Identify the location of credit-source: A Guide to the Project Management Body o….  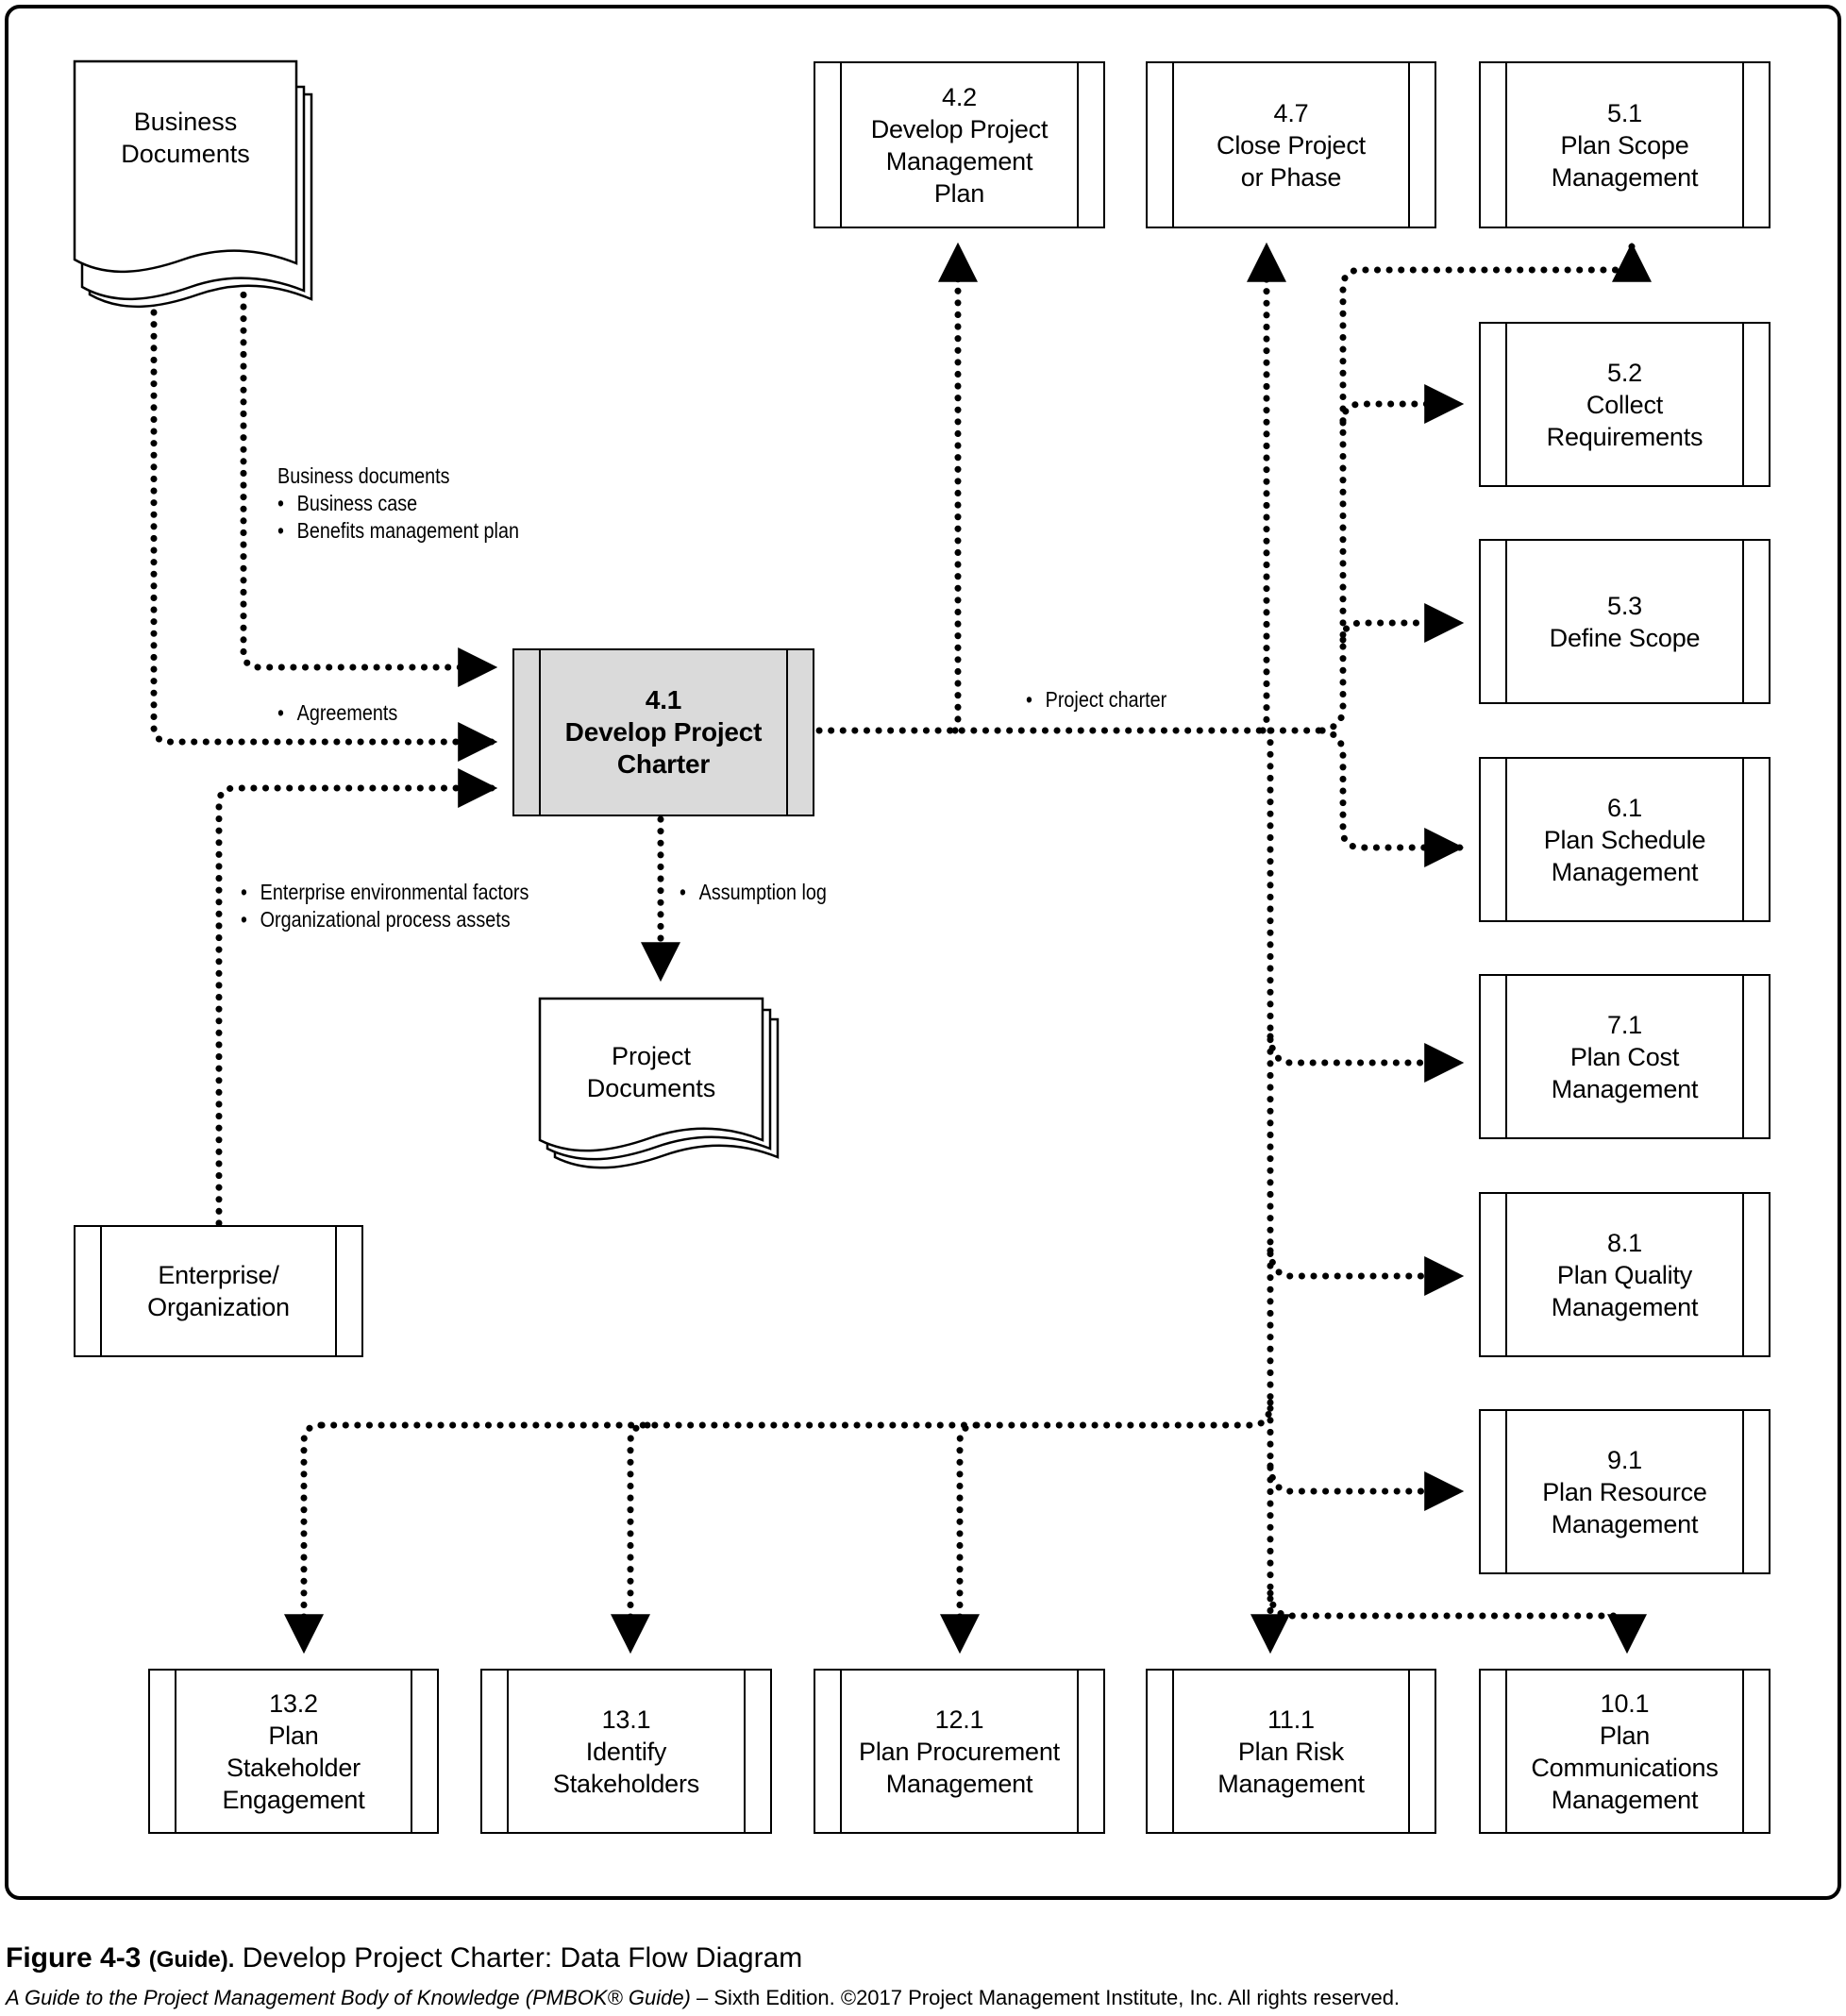
(348, 1997).